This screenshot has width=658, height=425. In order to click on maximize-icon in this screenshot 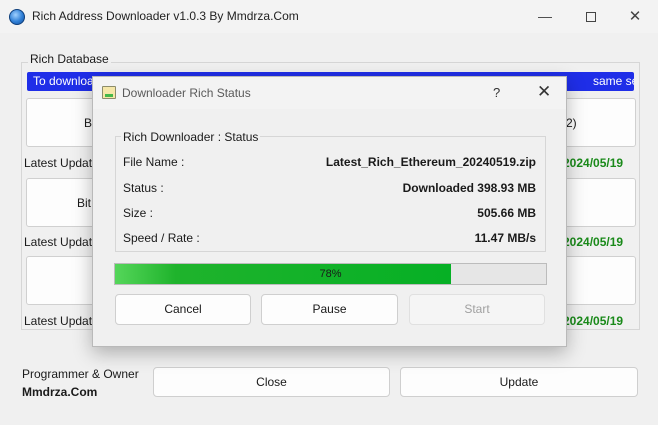, I will do `click(591, 17)`.